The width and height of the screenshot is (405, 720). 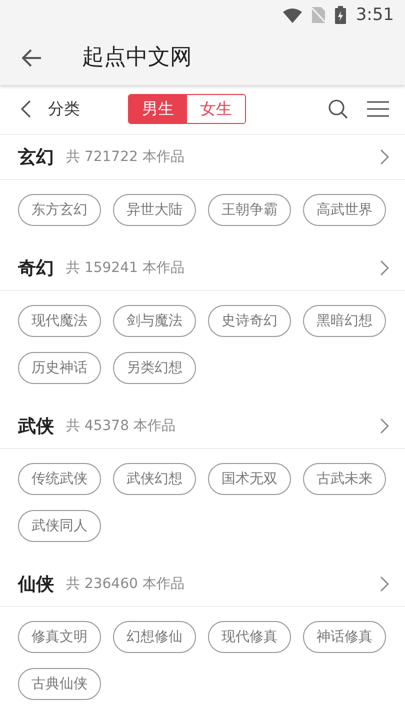 What do you see at coordinates (59, 526) in the screenshot?
I see `tag-chip: 武侠同人` at bounding box center [59, 526].